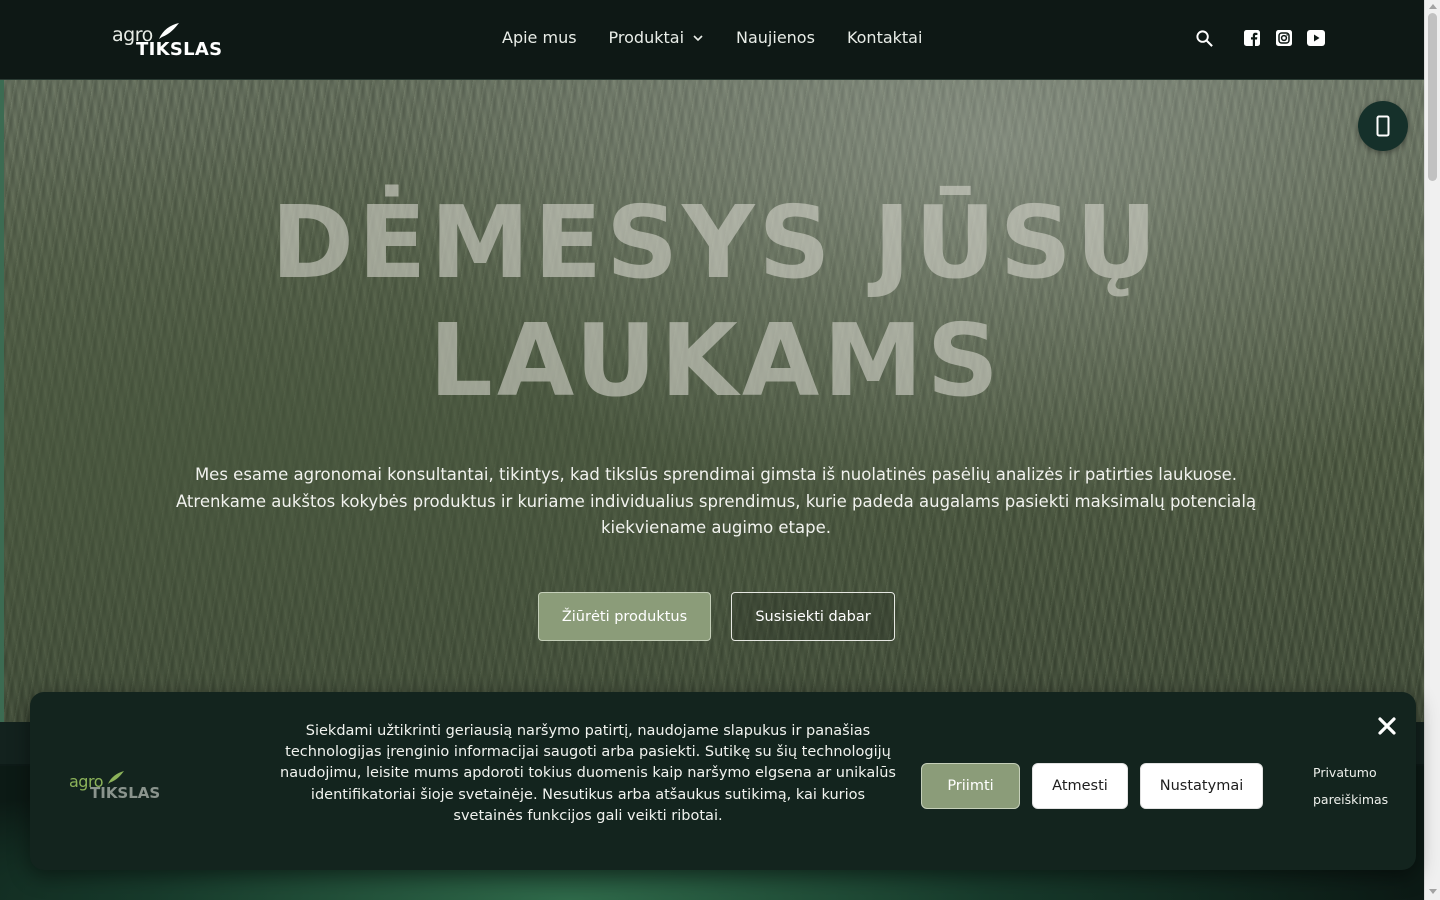 Image resolution: width=1440 pixels, height=900 pixels. I want to click on facebook-icon, so click(1252, 38).